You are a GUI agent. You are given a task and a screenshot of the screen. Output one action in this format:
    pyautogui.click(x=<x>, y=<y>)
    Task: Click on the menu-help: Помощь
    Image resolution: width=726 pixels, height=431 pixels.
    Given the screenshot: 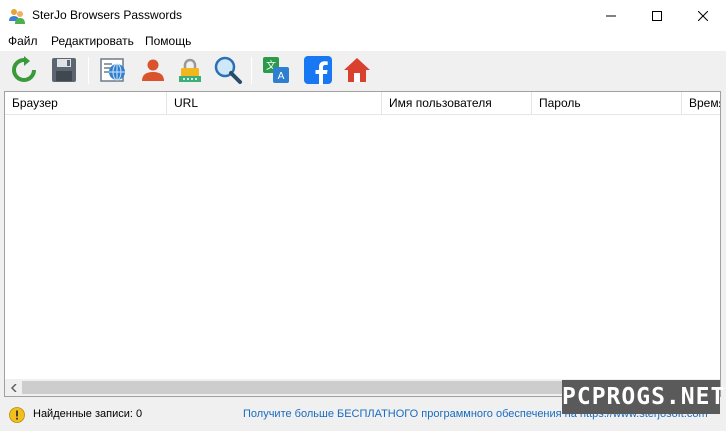 What is the action you would take?
    pyautogui.click(x=168, y=41)
    